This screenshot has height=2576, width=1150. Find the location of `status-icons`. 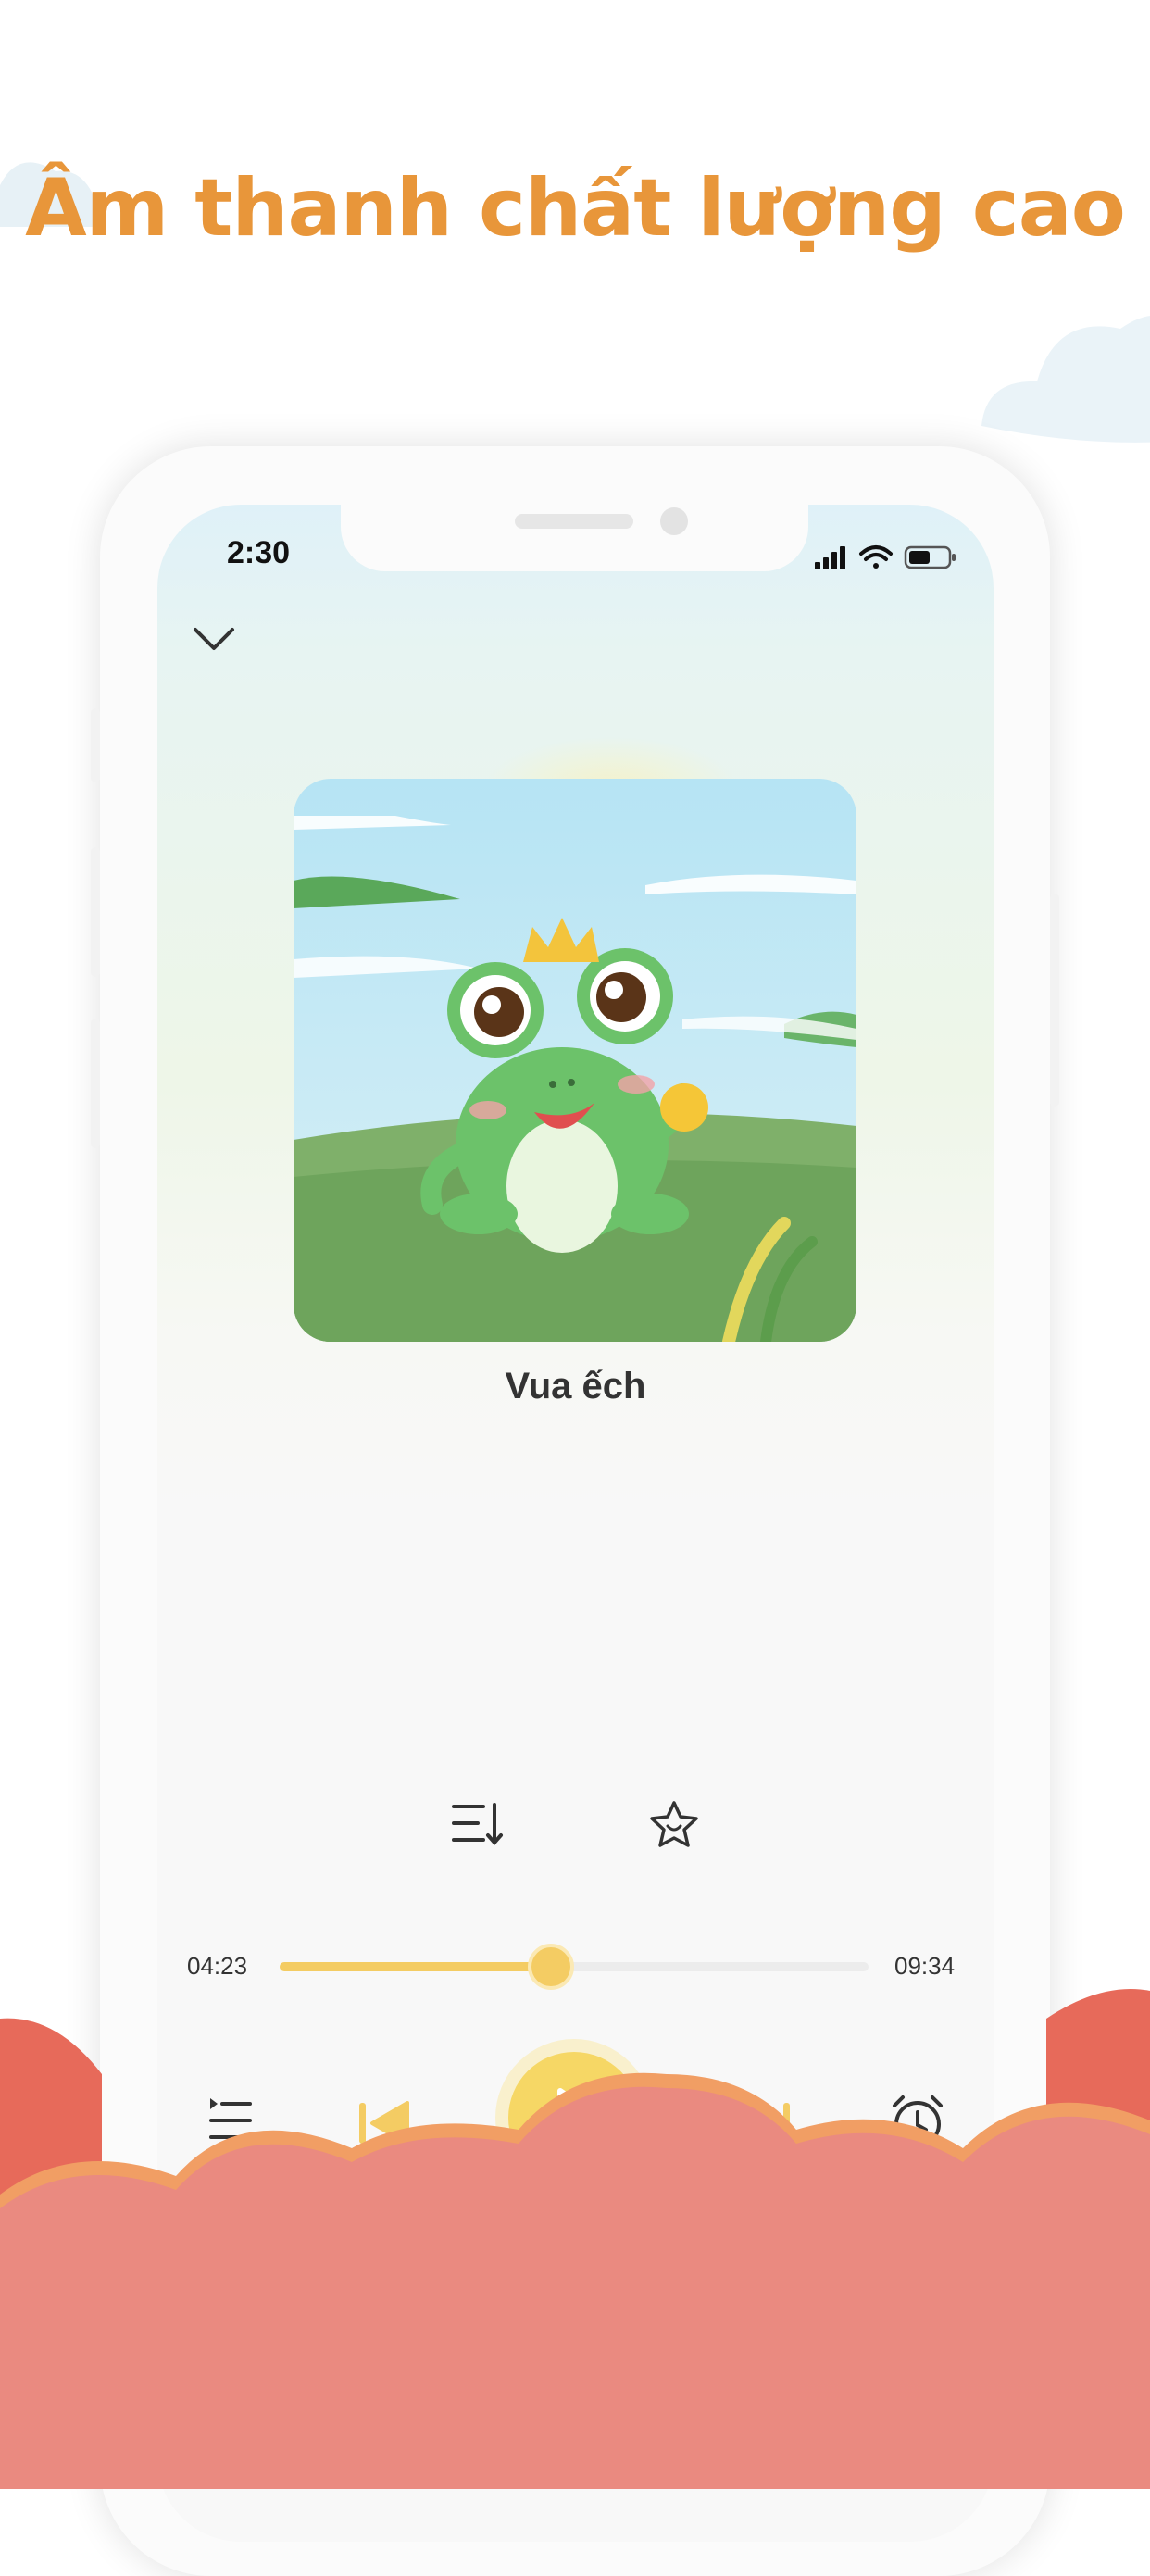

status-icons is located at coordinates (885, 557).